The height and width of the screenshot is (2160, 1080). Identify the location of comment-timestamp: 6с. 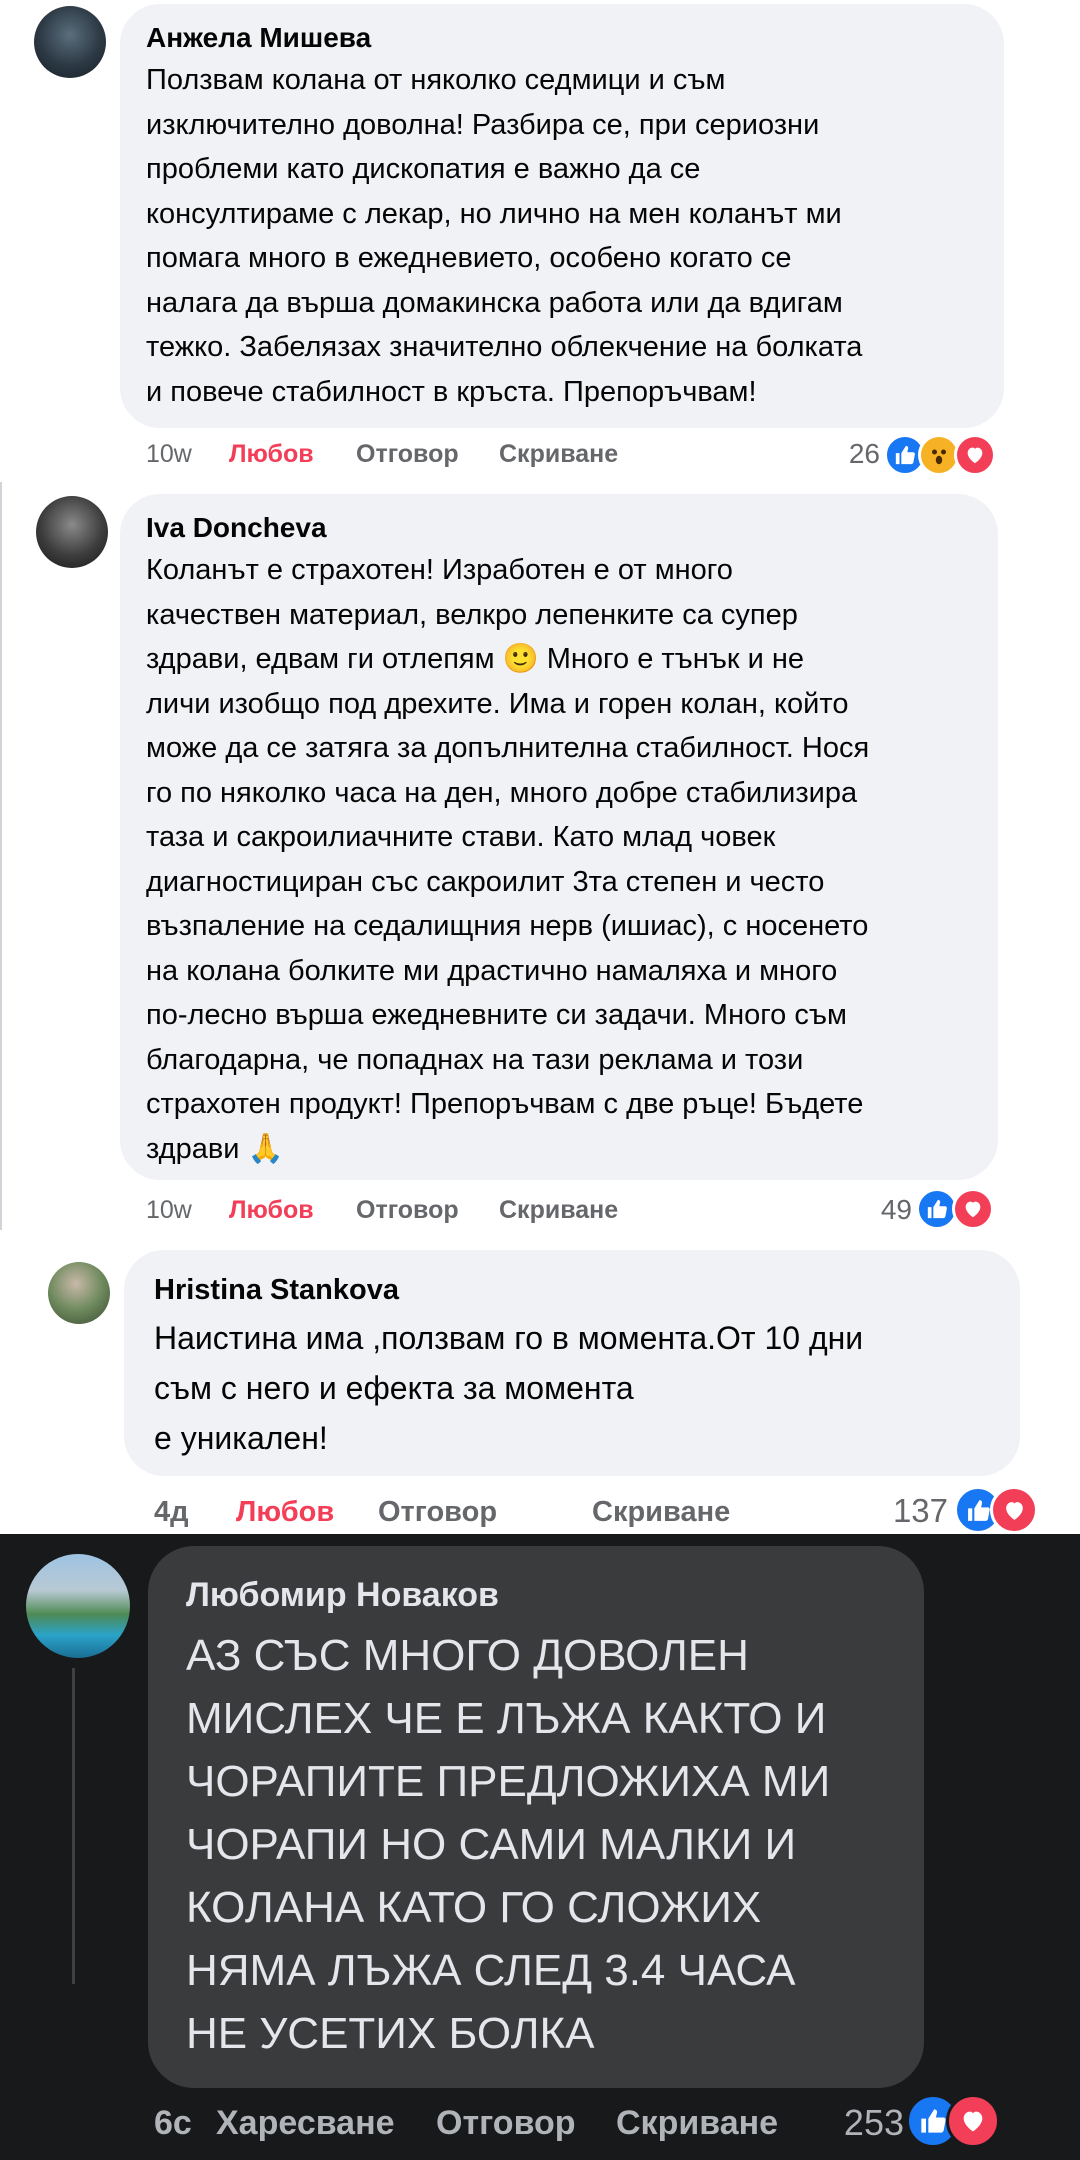
(173, 2123).